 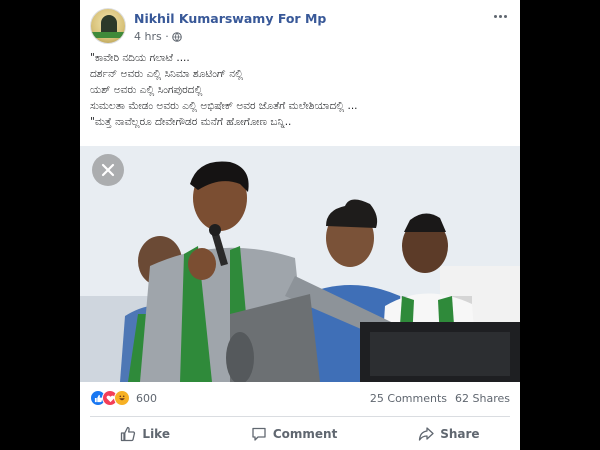 I want to click on share-button: Share, so click(x=449, y=434).